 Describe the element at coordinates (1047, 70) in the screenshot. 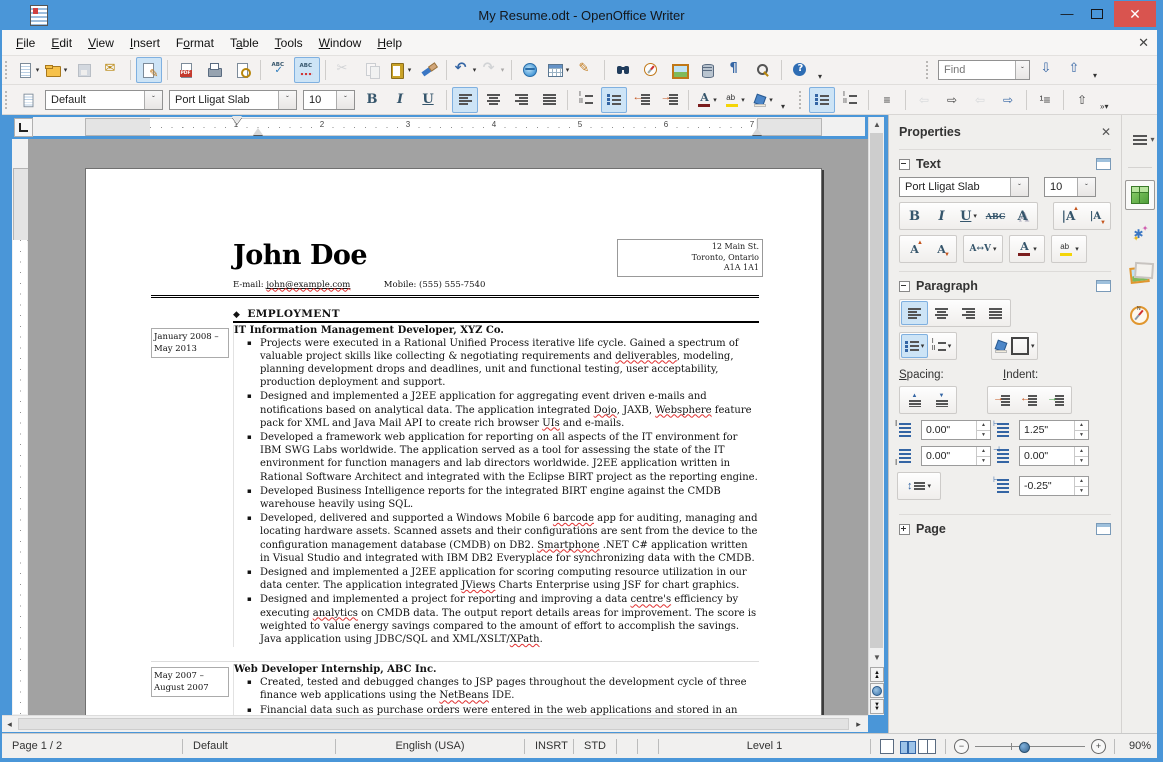

I see `find-next-button` at that location.